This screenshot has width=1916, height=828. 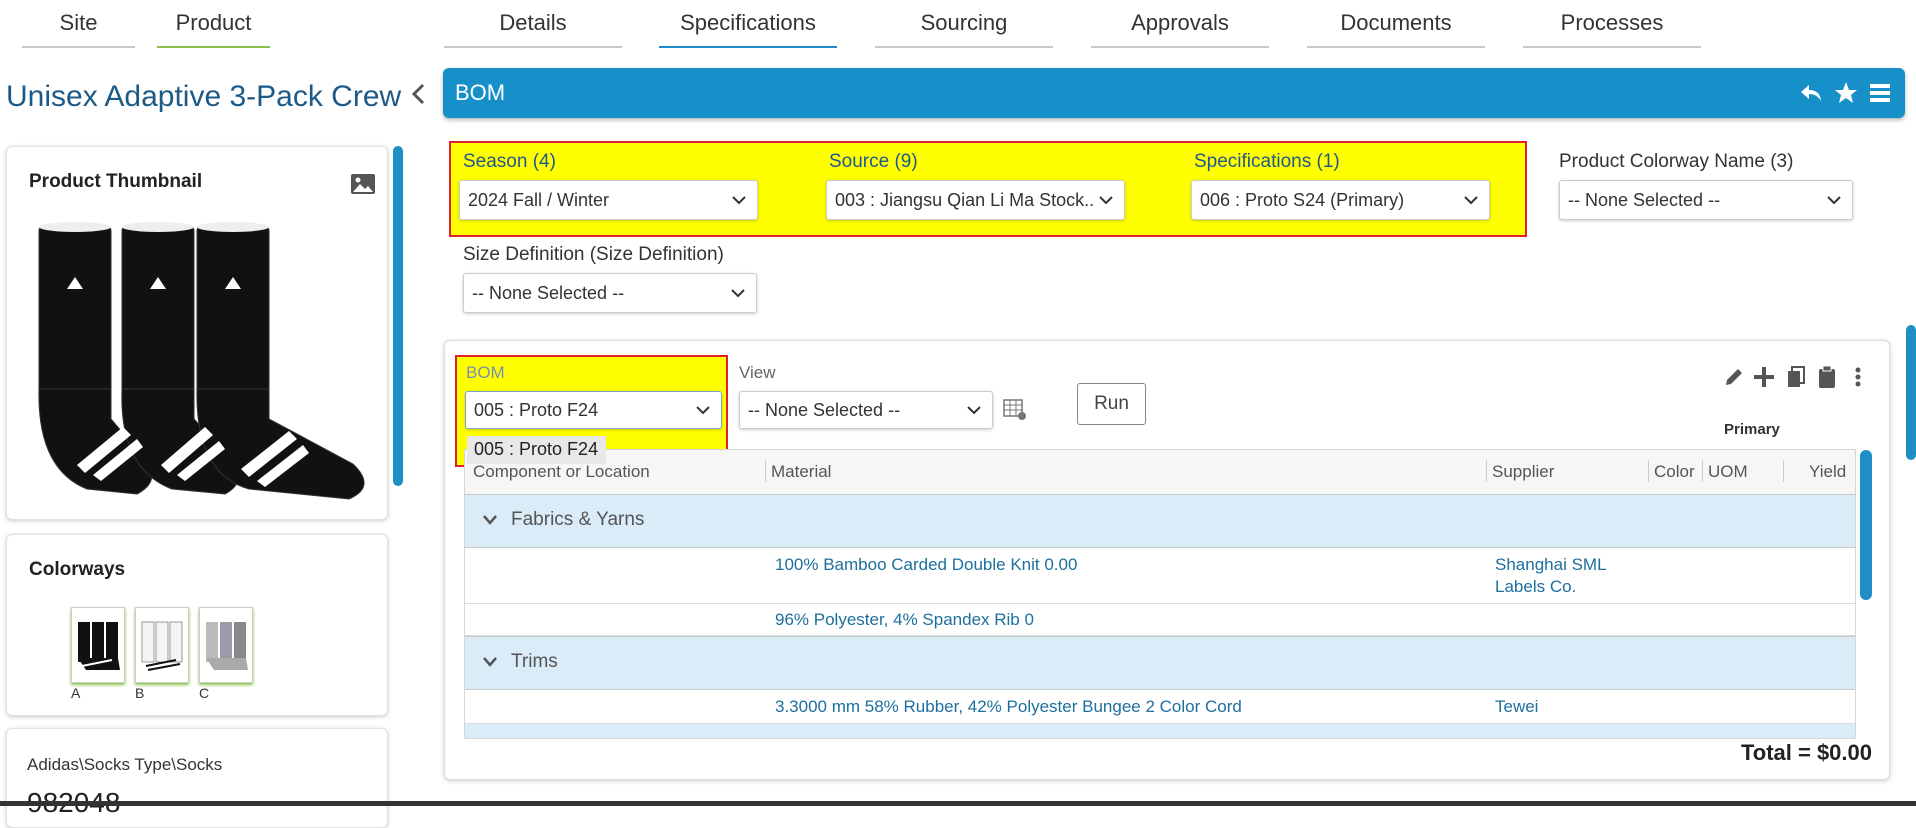 What do you see at coordinates (213, 24) in the screenshot?
I see `tab-product: Product` at bounding box center [213, 24].